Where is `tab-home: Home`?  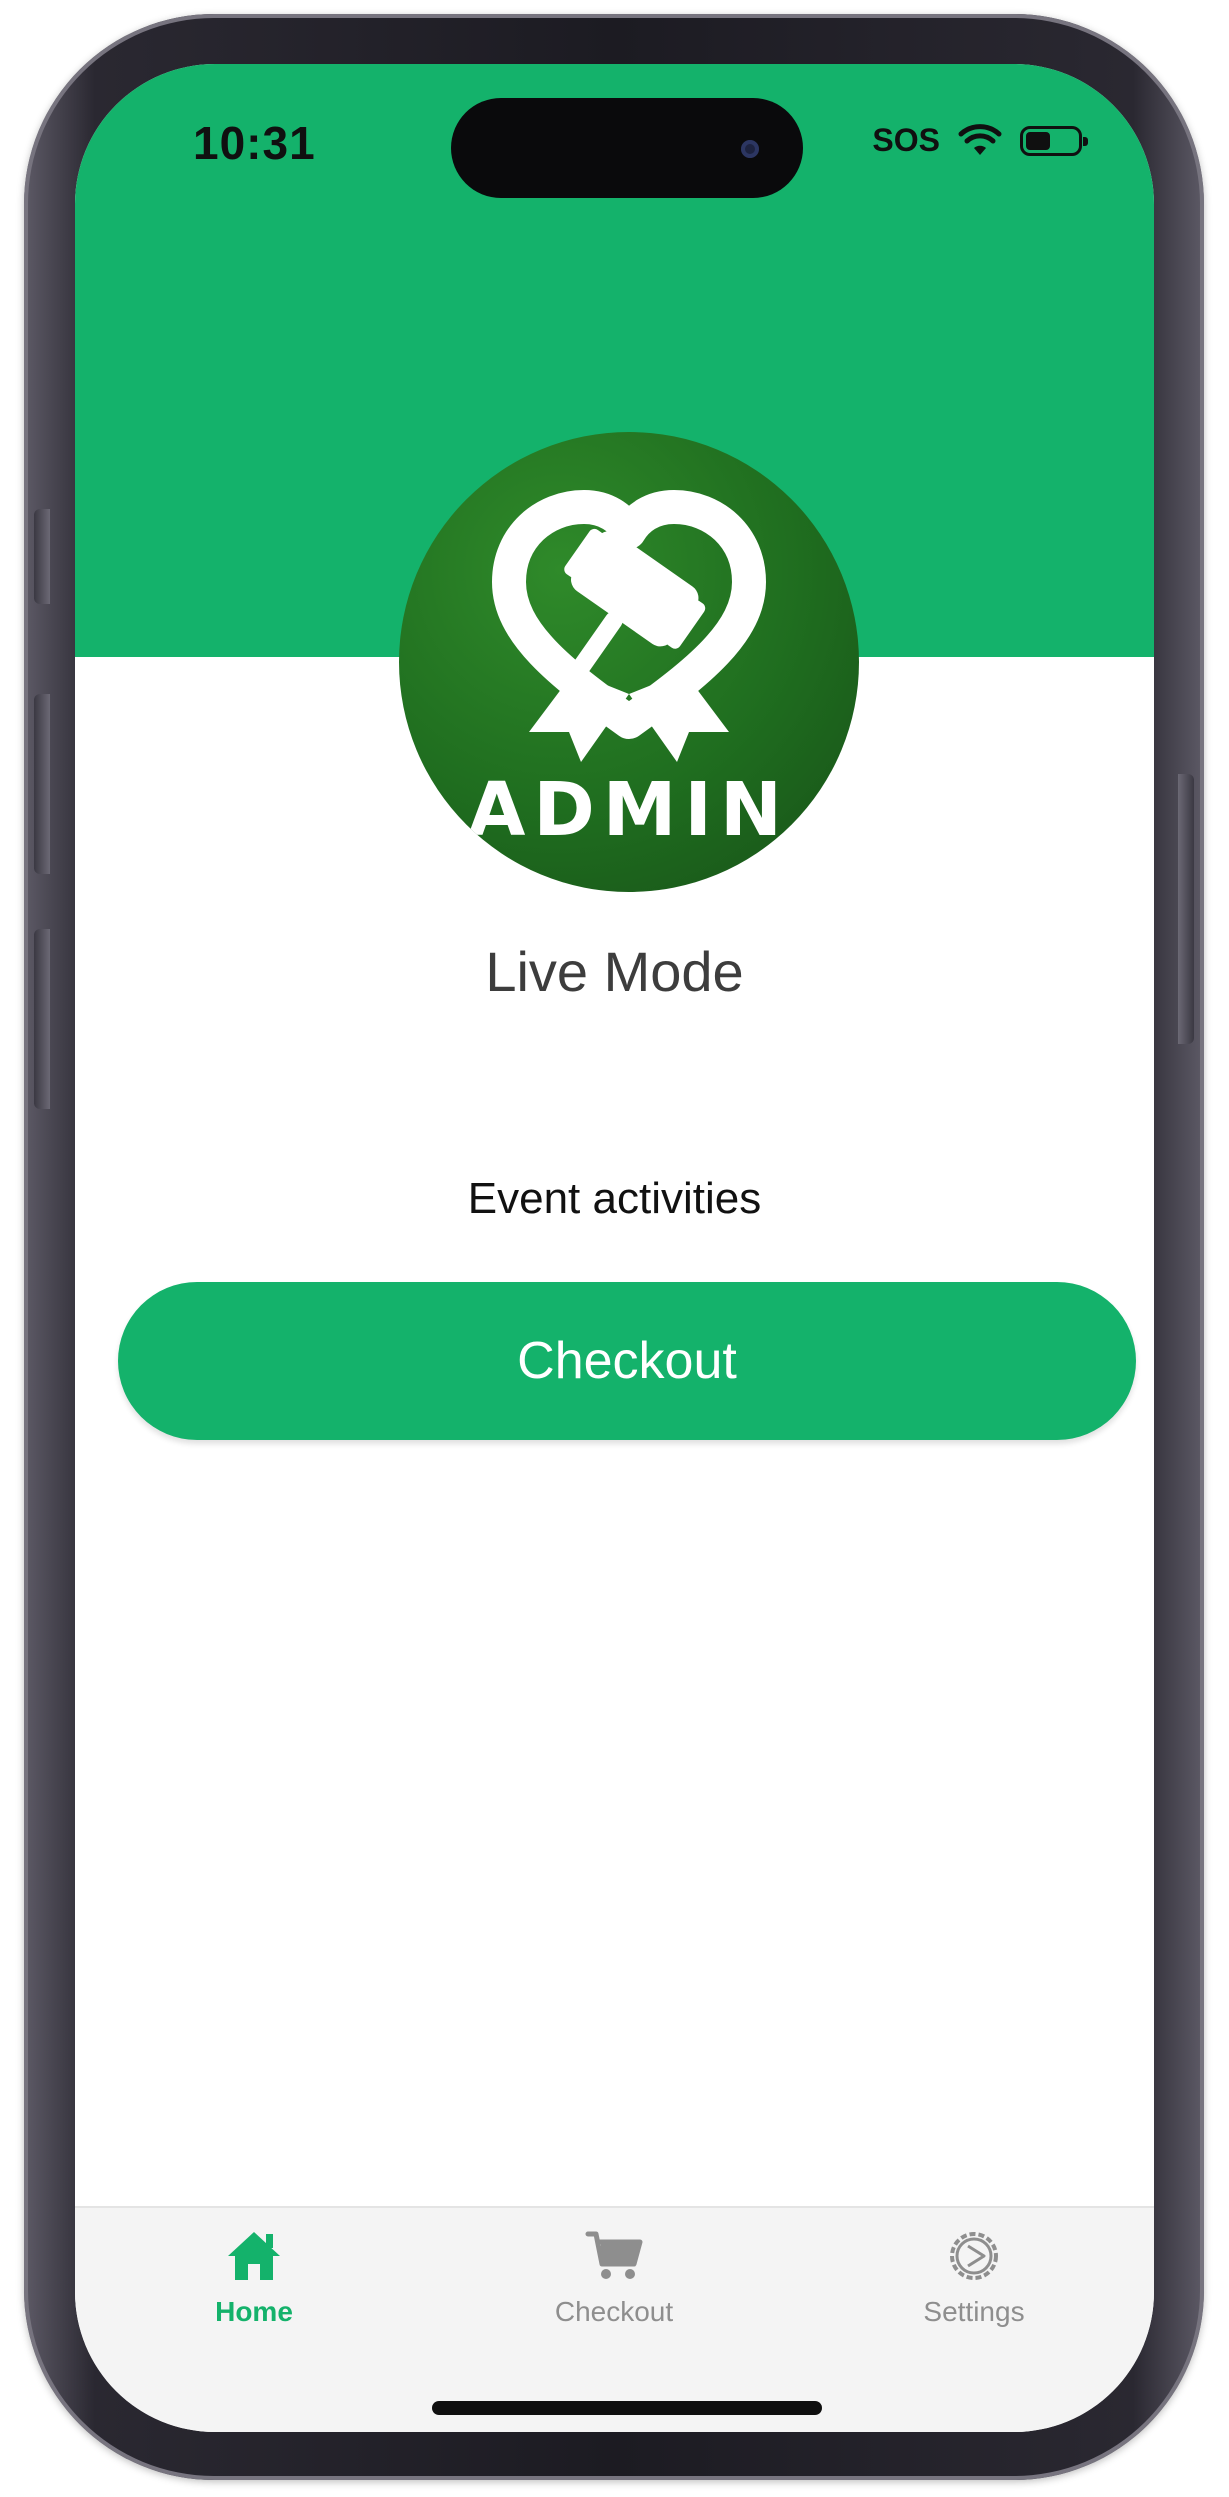
tab-home: Home is located at coordinates (254, 2298).